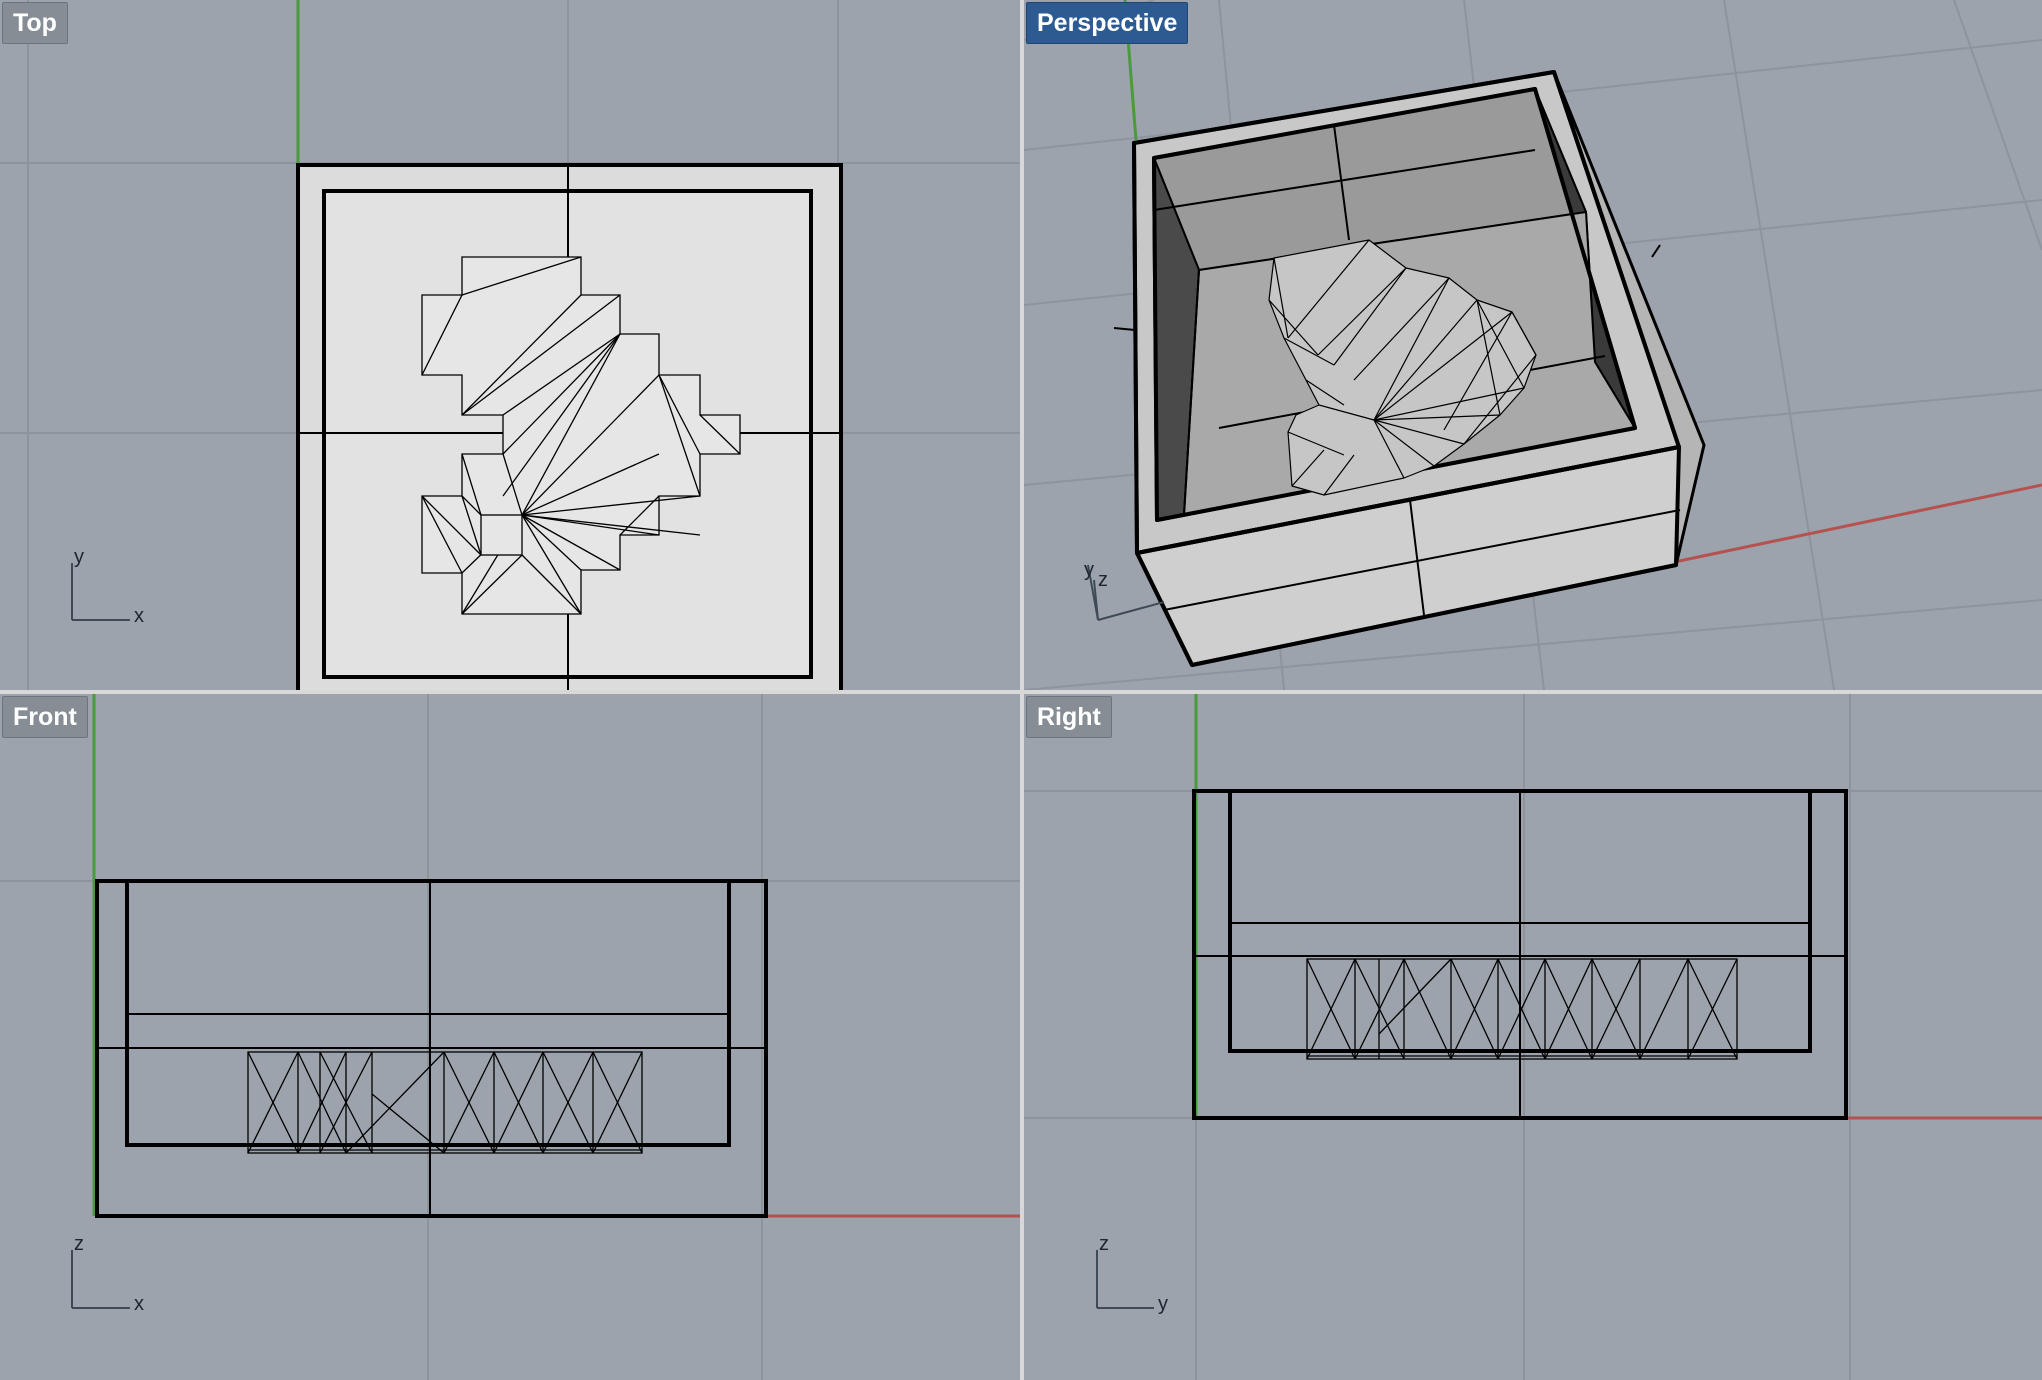 Image resolution: width=2042 pixels, height=1380 pixels. Describe the element at coordinates (1069, 717) in the screenshot. I see `viewport-title-right: Right` at that location.